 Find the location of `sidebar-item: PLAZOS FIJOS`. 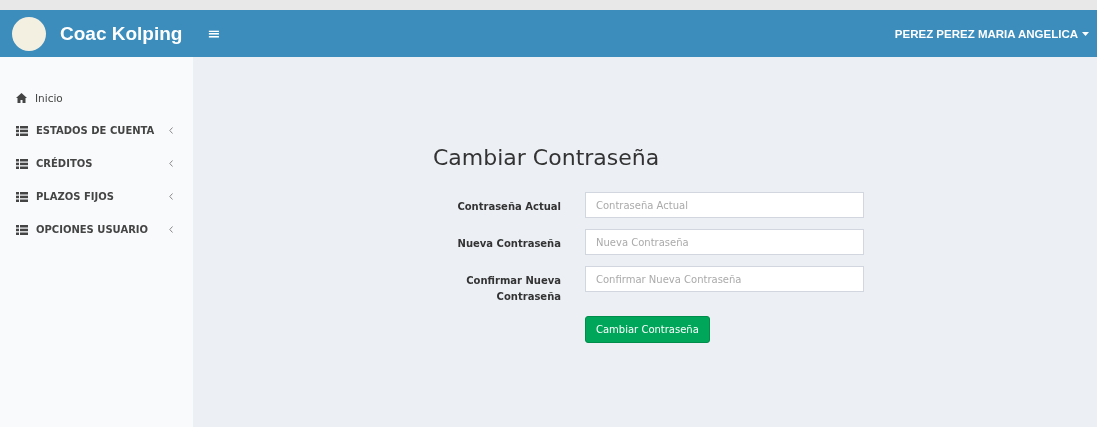

sidebar-item: PLAZOS FIJOS is located at coordinates (96, 196).